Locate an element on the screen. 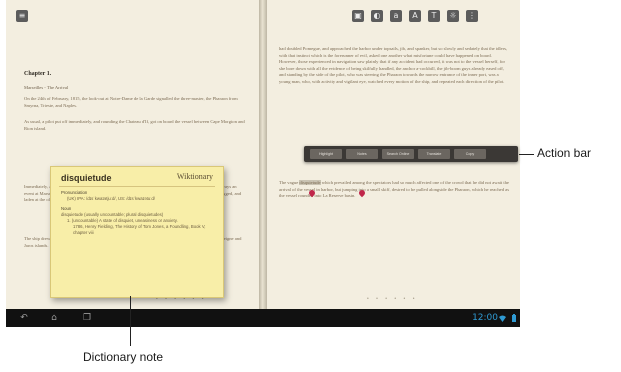  search-online-button: Search Online is located at coordinates (398, 154).